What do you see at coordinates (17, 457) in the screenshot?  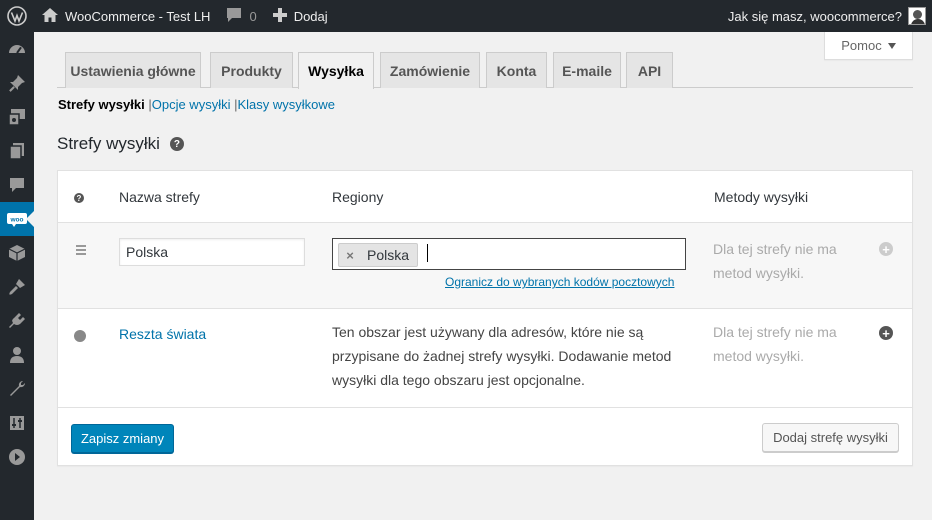 I see `collapse-icon` at bounding box center [17, 457].